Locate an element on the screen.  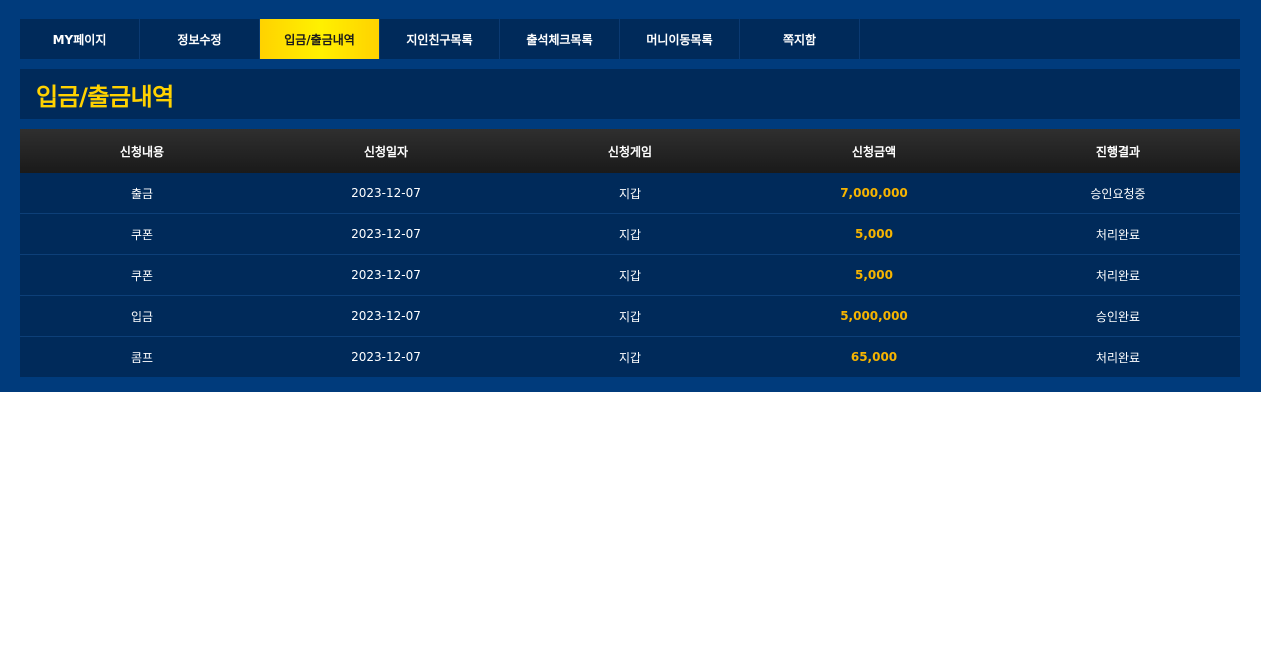
table-row: 입금 2023-12-07 지갑 5,000,000 승인완료 is located at coordinates (630, 316).